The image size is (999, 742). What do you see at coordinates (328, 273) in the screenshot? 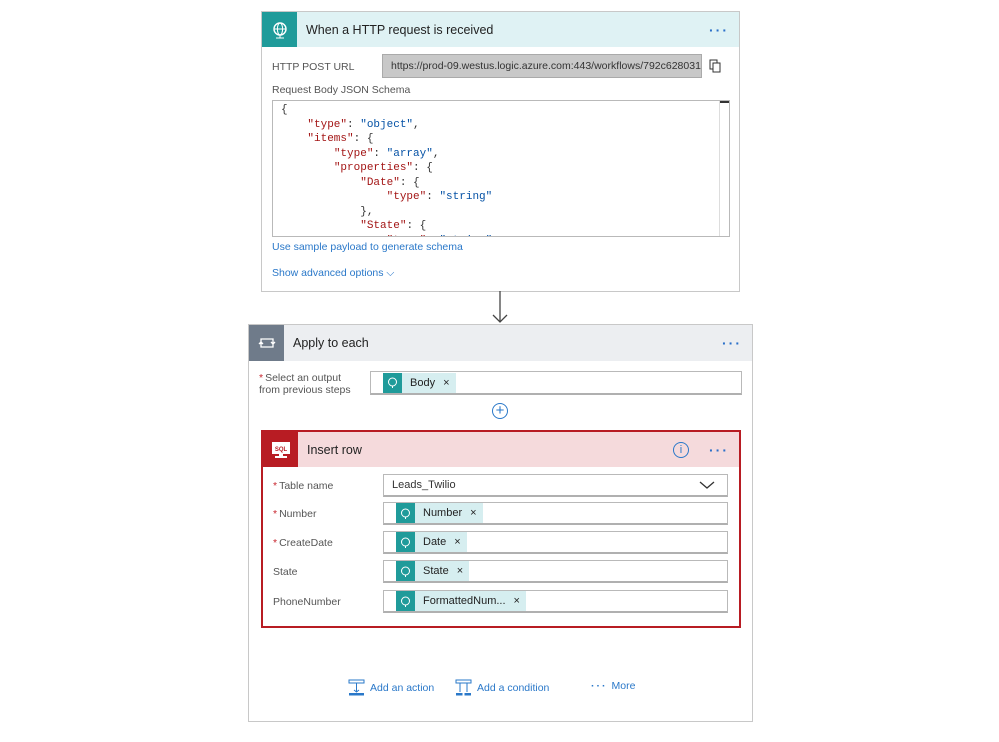
I see `advanced-label: Show advanced options` at bounding box center [328, 273].